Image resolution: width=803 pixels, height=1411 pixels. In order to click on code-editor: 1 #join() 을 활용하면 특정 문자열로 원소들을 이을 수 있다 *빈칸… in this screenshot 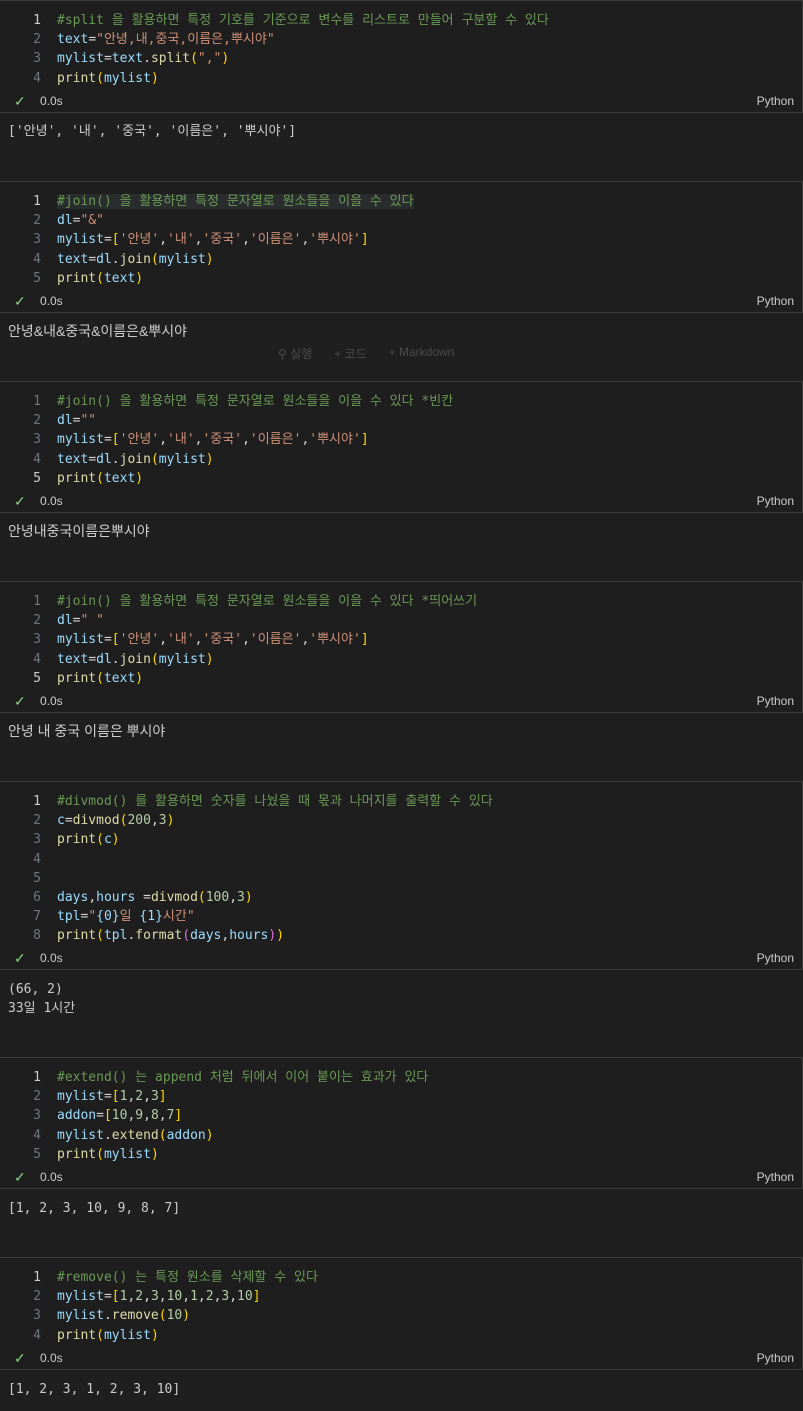, I will do `click(401, 447)`.